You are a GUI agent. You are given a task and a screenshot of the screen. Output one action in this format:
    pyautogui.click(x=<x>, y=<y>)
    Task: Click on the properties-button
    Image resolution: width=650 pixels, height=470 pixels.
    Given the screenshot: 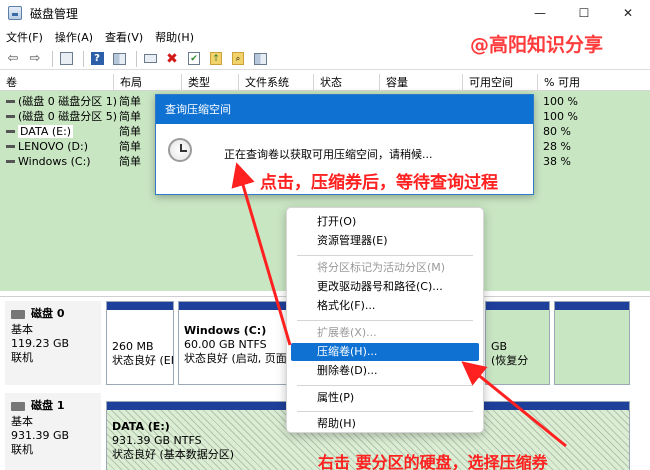 What is the action you would take?
    pyautogui.click(x=260, y=59)
    